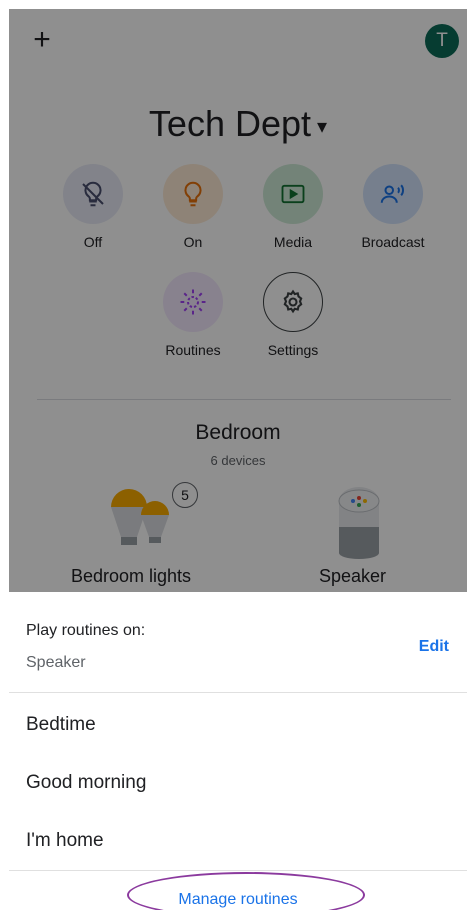 The height and width of the screenshot is (910, 467). I want to click on edit-button: Edit, so click(434, 647).